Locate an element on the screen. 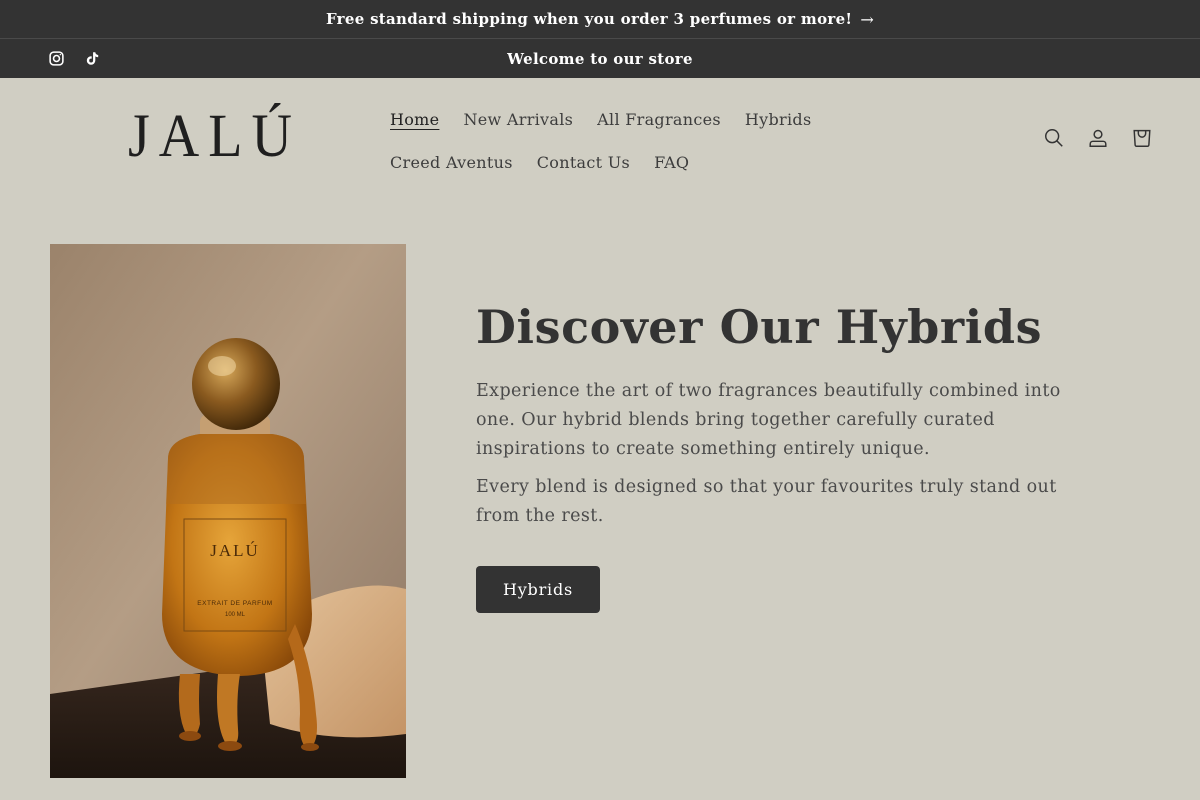 This screenshot has height=800, width=1200. nav-hybrids: Hybrids is located at coordinates (778, 119).